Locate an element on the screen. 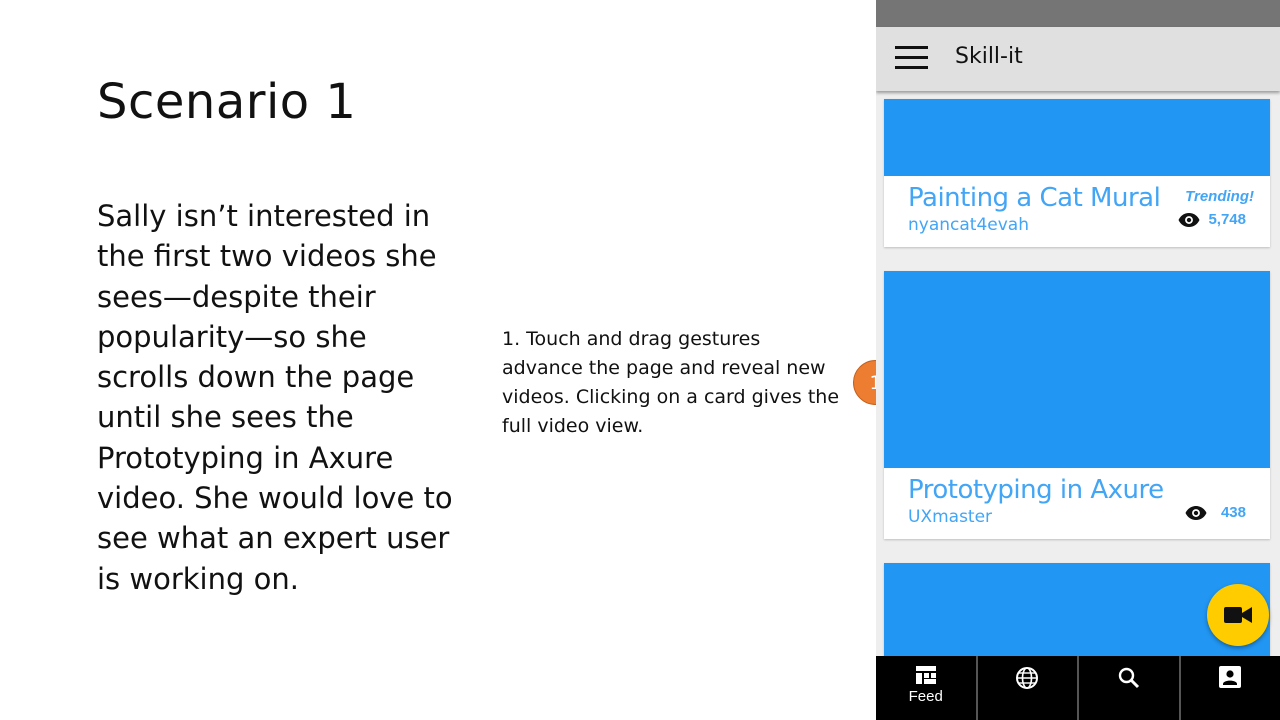  record-video-button is located at coordinates (1238, 615).